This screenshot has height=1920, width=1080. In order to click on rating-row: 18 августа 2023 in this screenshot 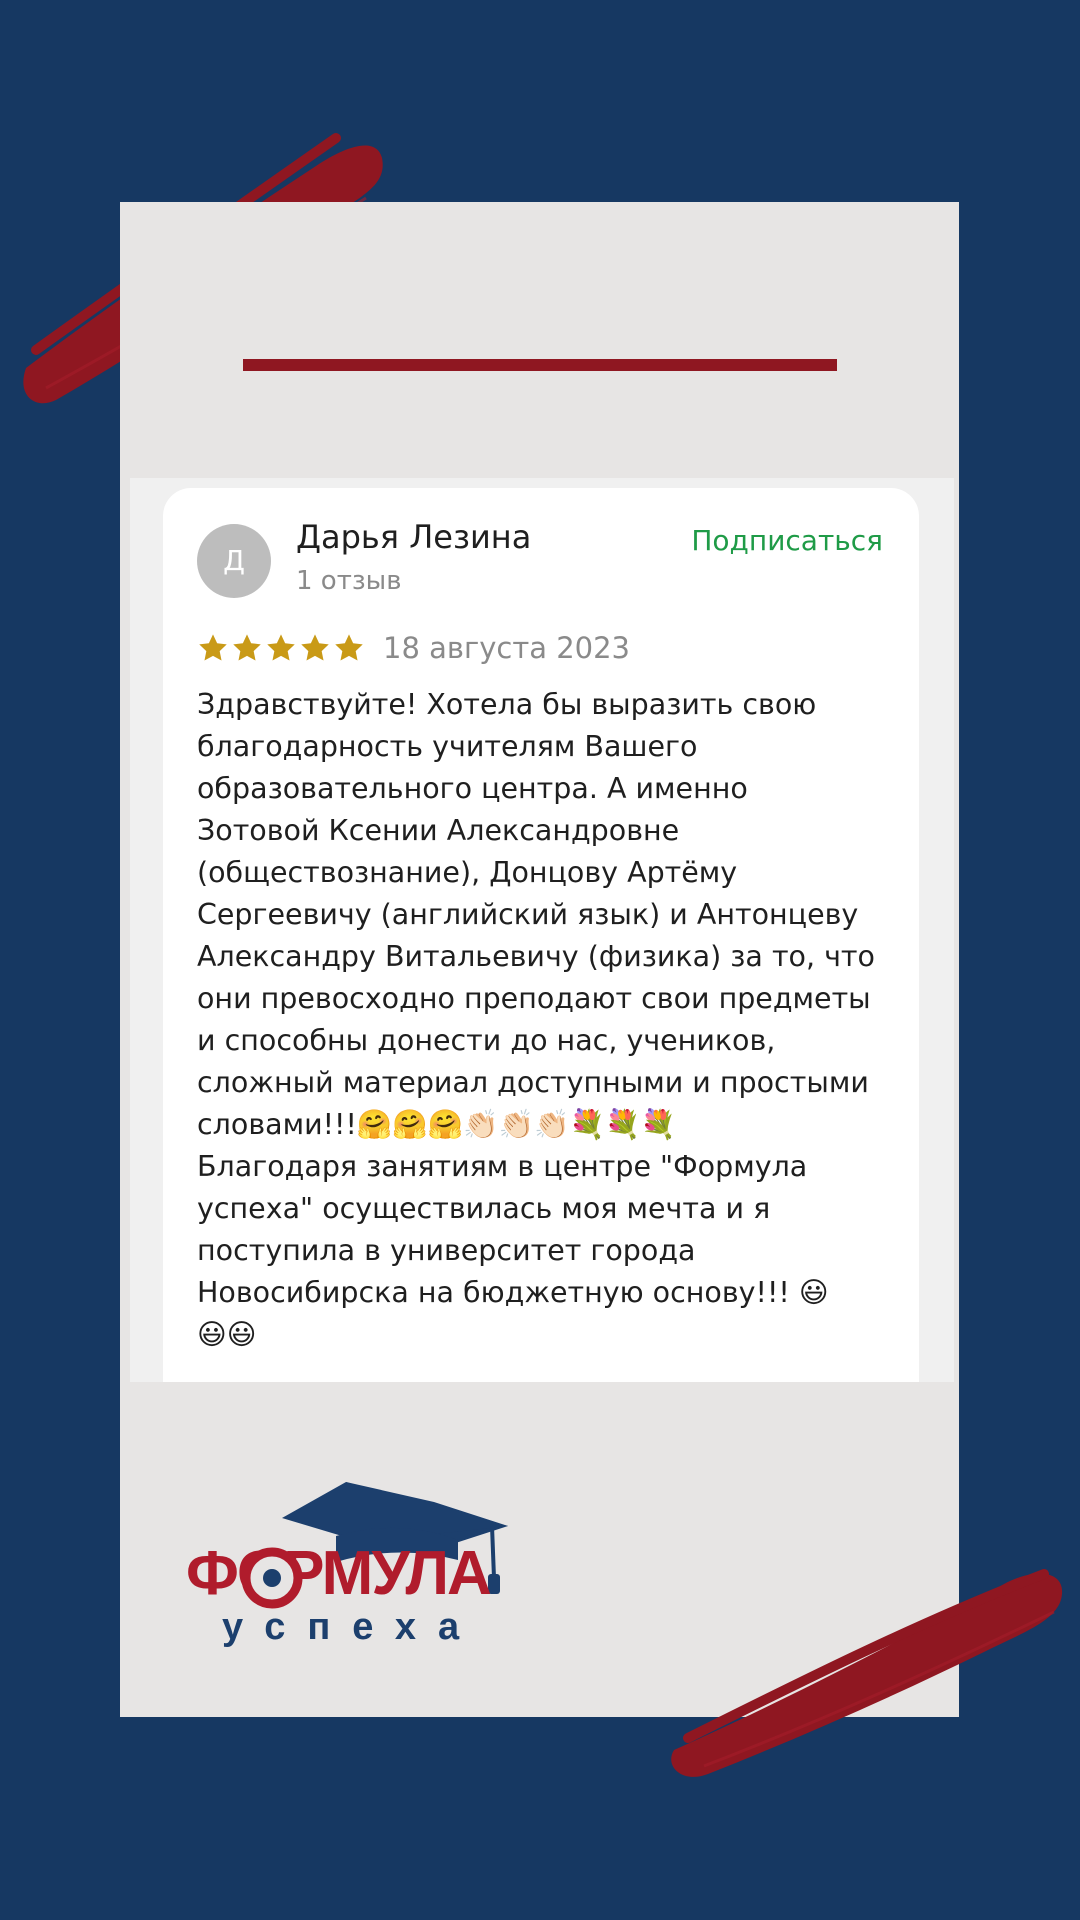, I will do `click(413, 648)`.